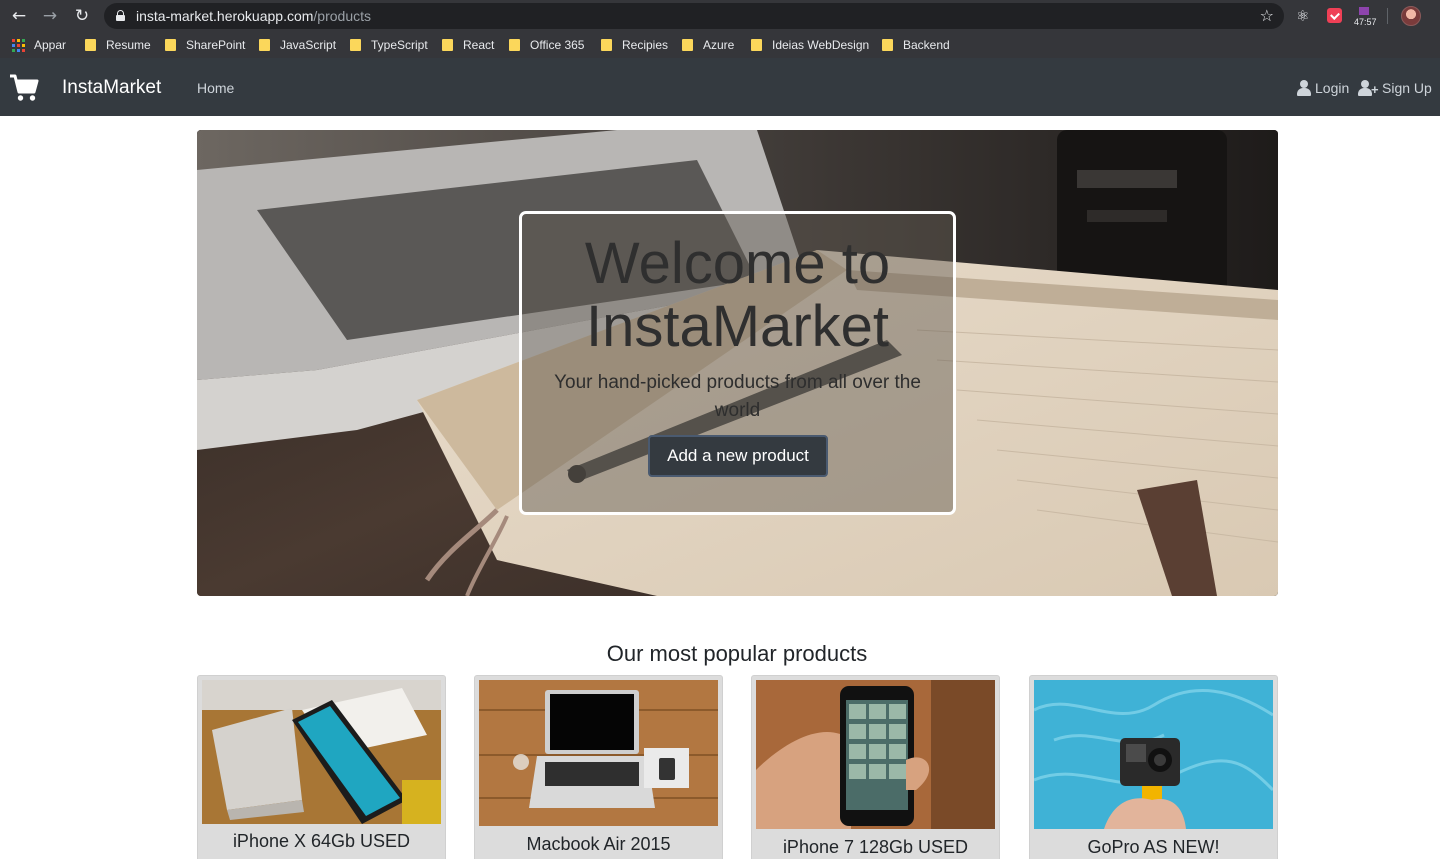  I want to click on hero-title: Welcome to InstaMarket, so click(737, 295).